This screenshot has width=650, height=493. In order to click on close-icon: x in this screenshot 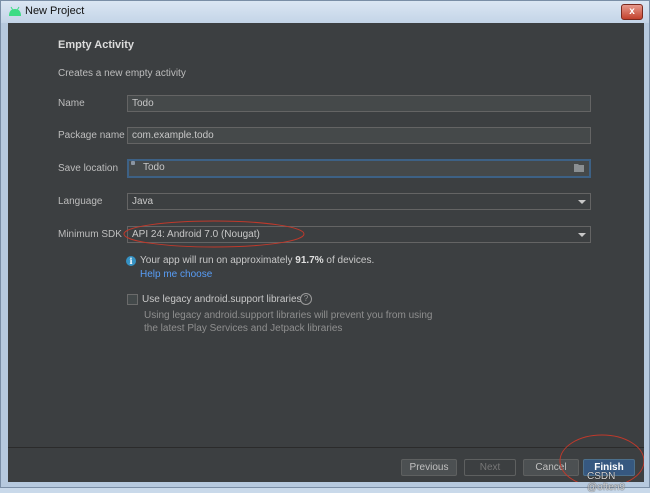, I will do `click(632, 11)`.